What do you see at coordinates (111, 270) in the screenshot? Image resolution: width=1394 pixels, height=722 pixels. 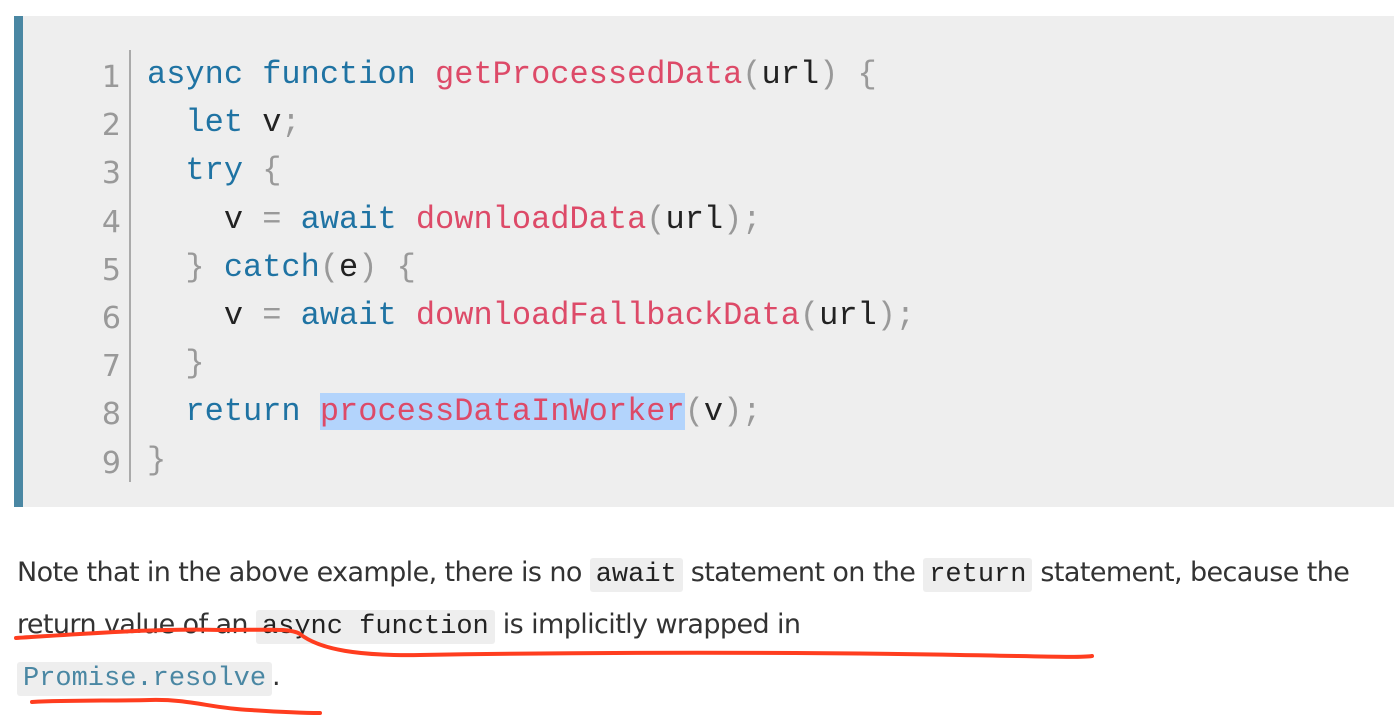 I see `line-number: 5` at bounding box center [111, 270].